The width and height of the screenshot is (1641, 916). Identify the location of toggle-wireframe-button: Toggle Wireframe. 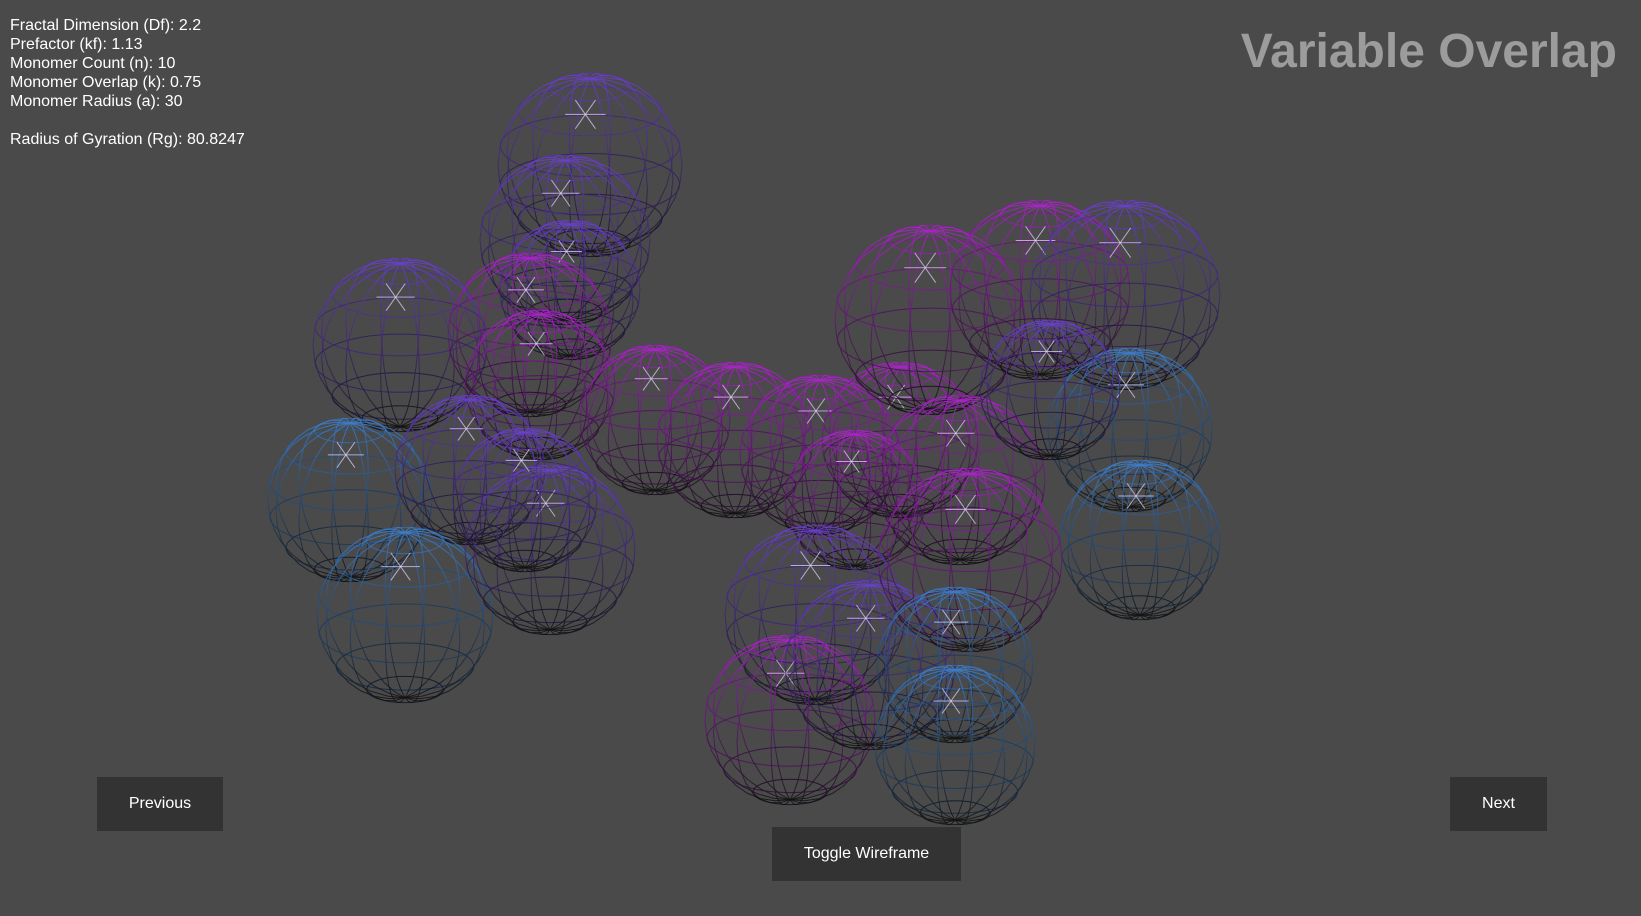
(866, 854).